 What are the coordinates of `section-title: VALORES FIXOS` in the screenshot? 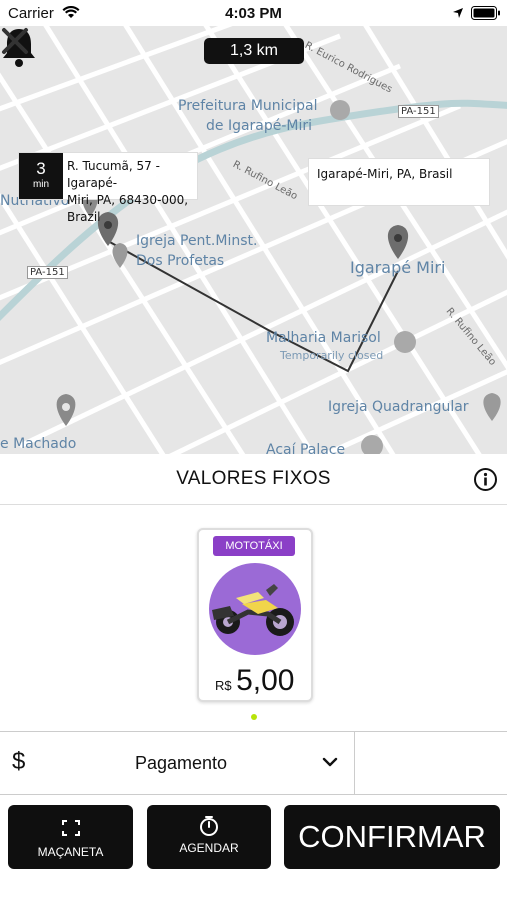 It's located at (253, 478).